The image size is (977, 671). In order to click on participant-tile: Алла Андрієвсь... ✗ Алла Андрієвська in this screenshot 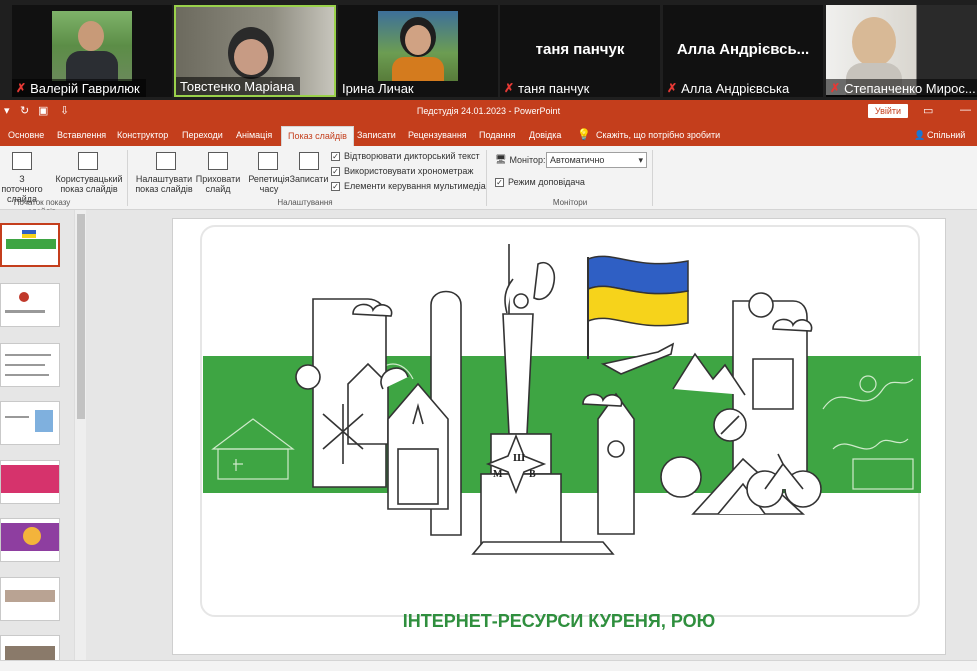, I will do `click(743, 51)`.